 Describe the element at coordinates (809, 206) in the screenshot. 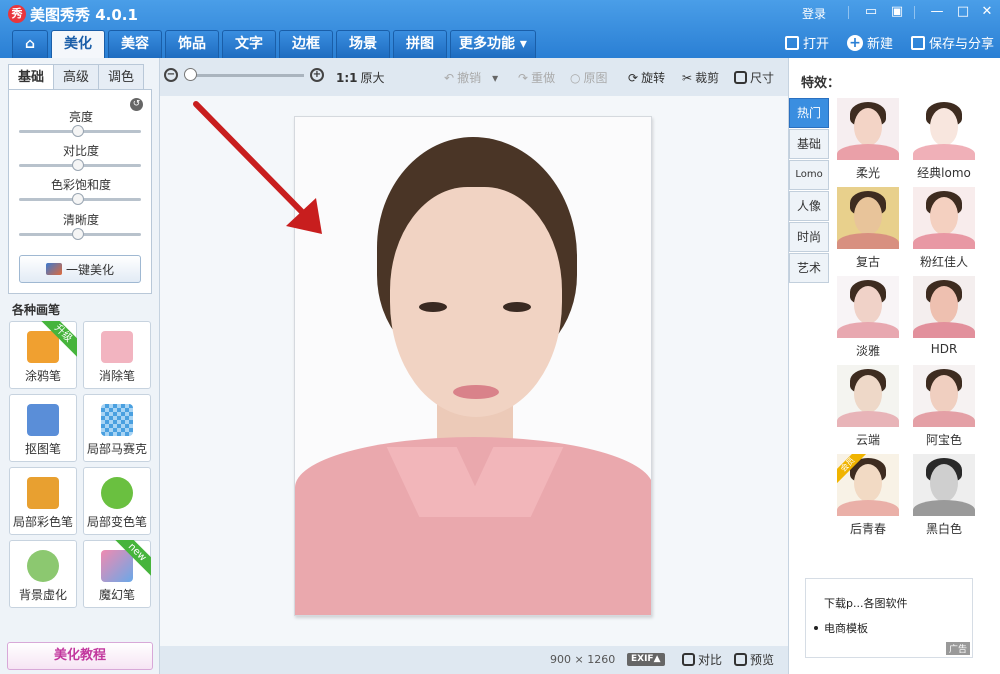

I see `category-portrait: 人像` at that location.